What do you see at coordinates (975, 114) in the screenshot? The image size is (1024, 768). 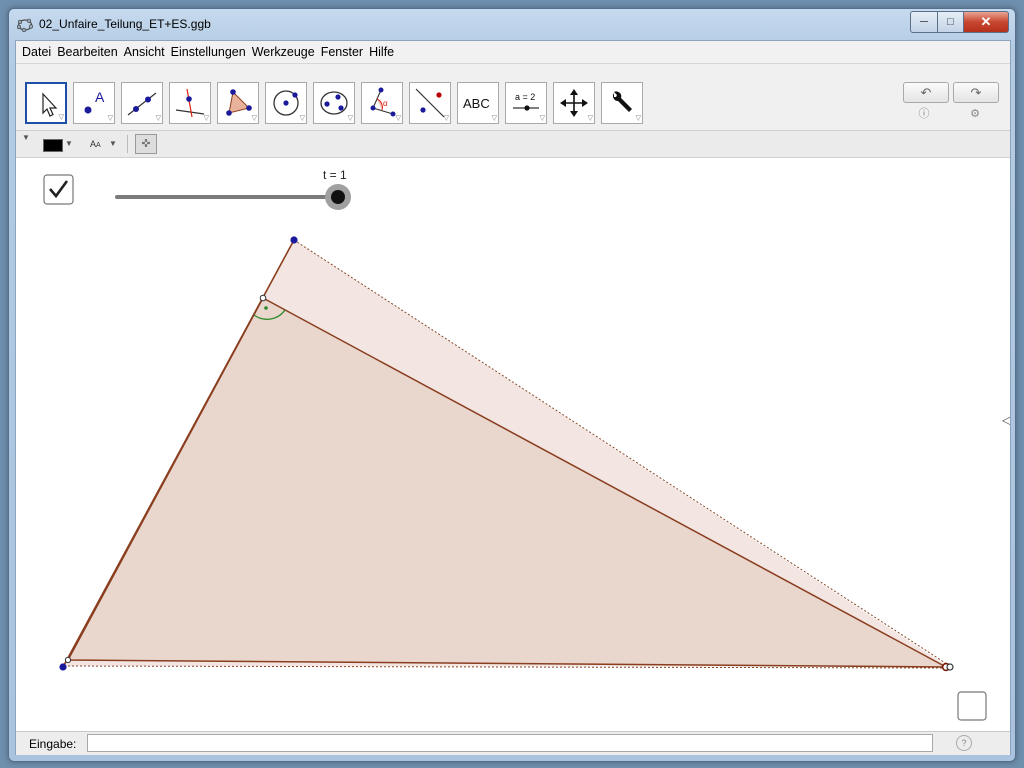 I see `settings-gear-icon: ⚙` at bounding box center [975, 114].